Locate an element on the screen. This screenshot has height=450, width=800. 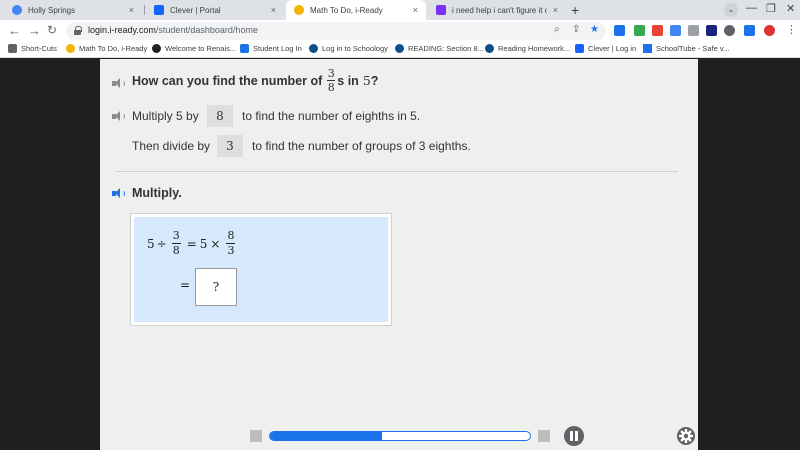
url-path: /student/dashboard/home is located at coordinates (206, 30).